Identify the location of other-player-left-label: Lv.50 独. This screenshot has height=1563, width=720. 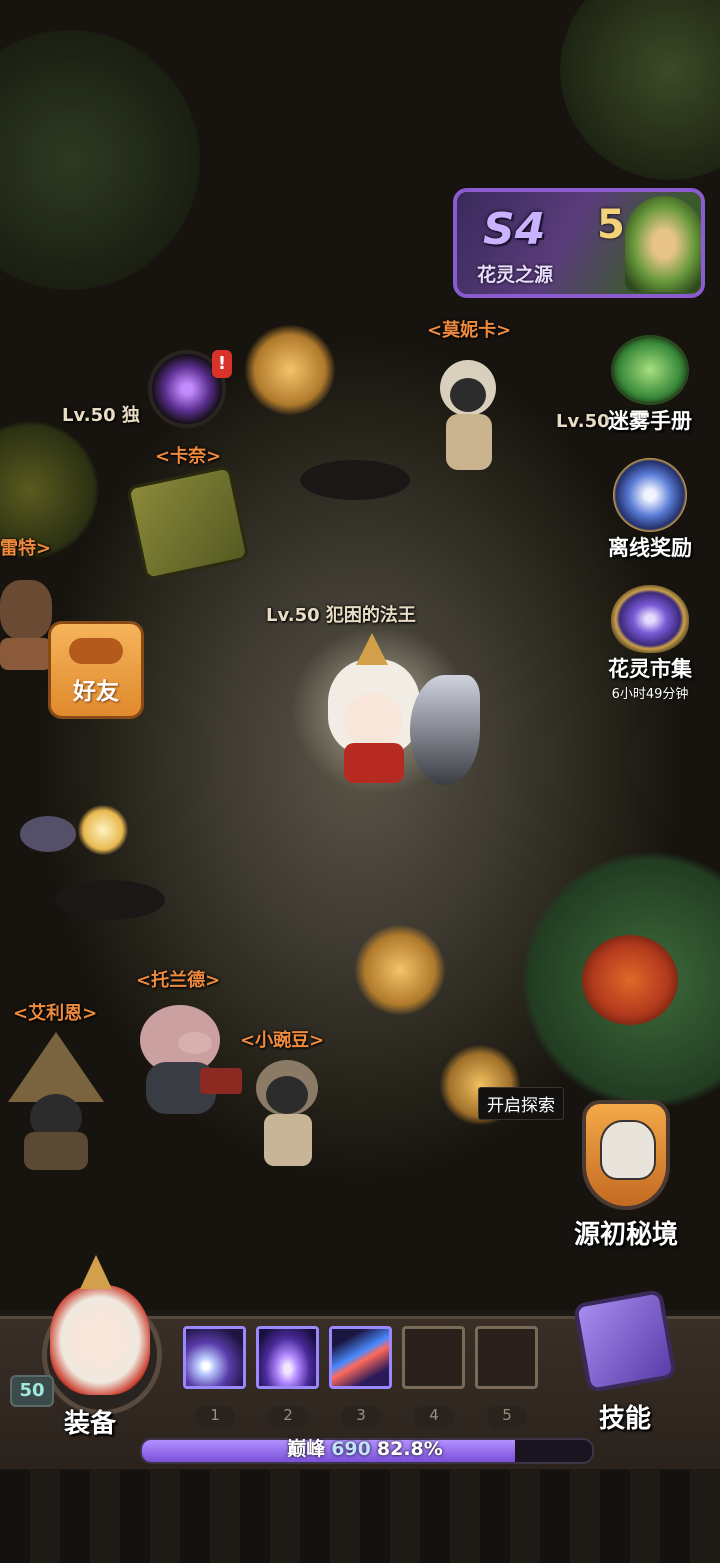
(101, 415).